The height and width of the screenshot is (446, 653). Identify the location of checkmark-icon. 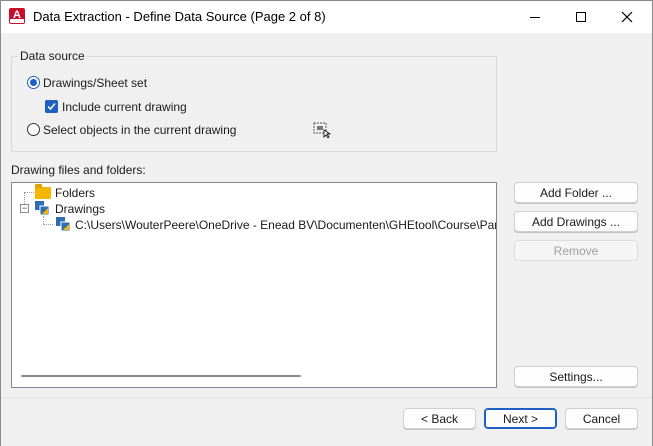
(51, 107).